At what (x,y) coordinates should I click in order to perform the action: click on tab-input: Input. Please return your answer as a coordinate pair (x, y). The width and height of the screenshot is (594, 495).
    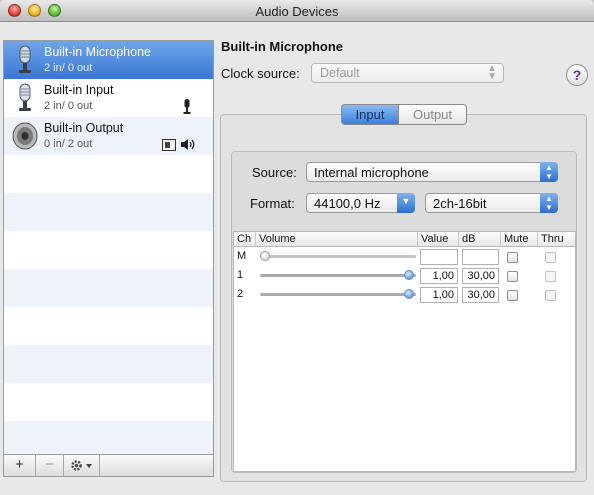
    Looking at the image, I should click on (370, 114).